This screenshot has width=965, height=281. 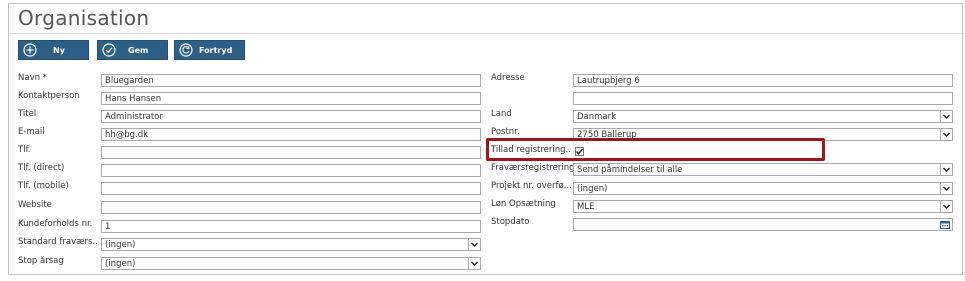 I want to click on stop-reason-select: (ingen), so click(x=291, y=263).